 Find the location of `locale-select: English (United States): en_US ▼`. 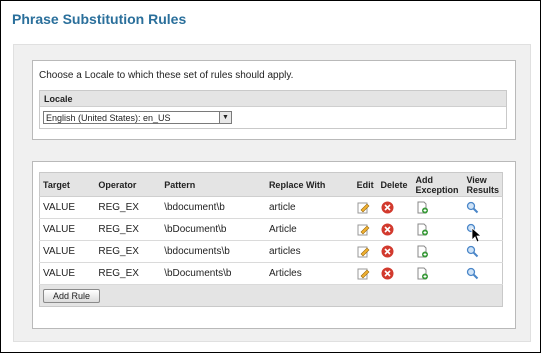

locale-select: English (United States): en_US ▼ is located at coordinates (137, 117).